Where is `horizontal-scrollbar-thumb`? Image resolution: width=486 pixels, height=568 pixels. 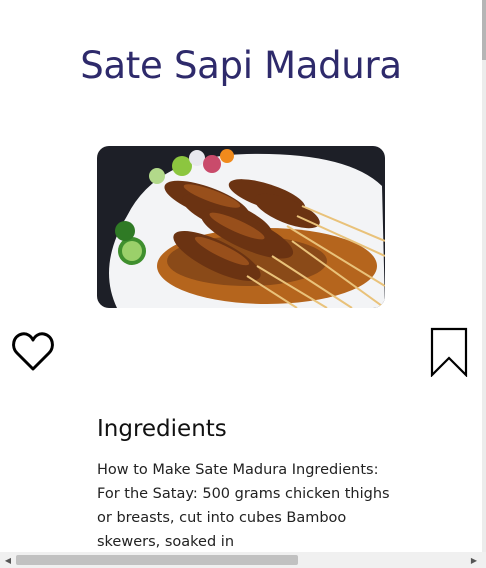 horizontal-scrollbar-thumb is located at coordinates (157, 560).